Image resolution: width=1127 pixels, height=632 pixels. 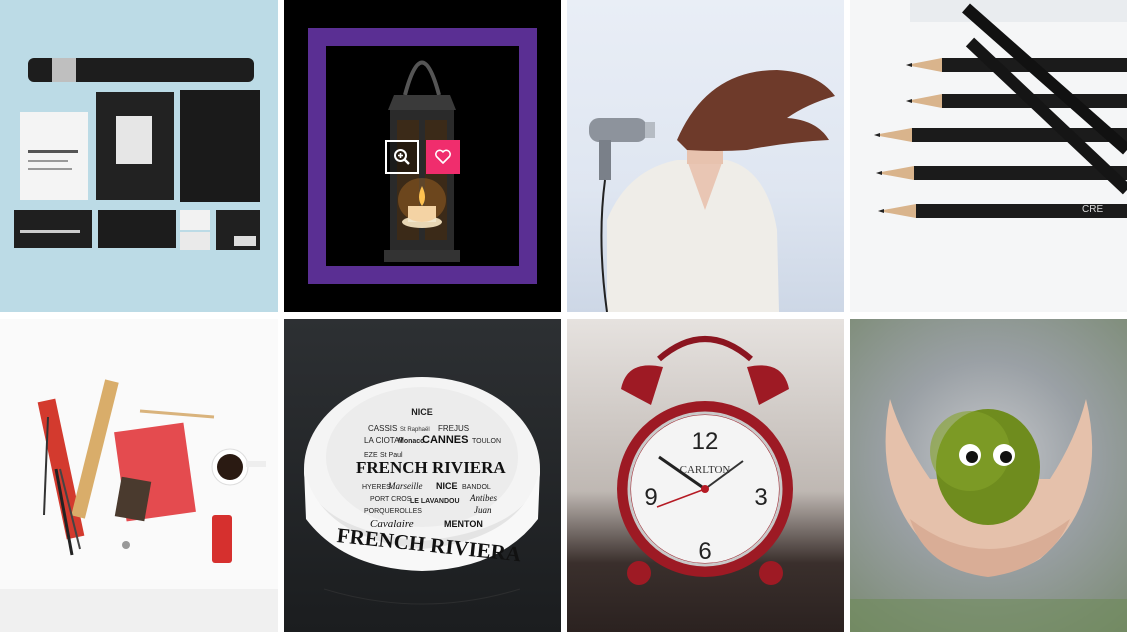 I want to click on gallery-tile-desk-supplies, so click(x=139, y=475).